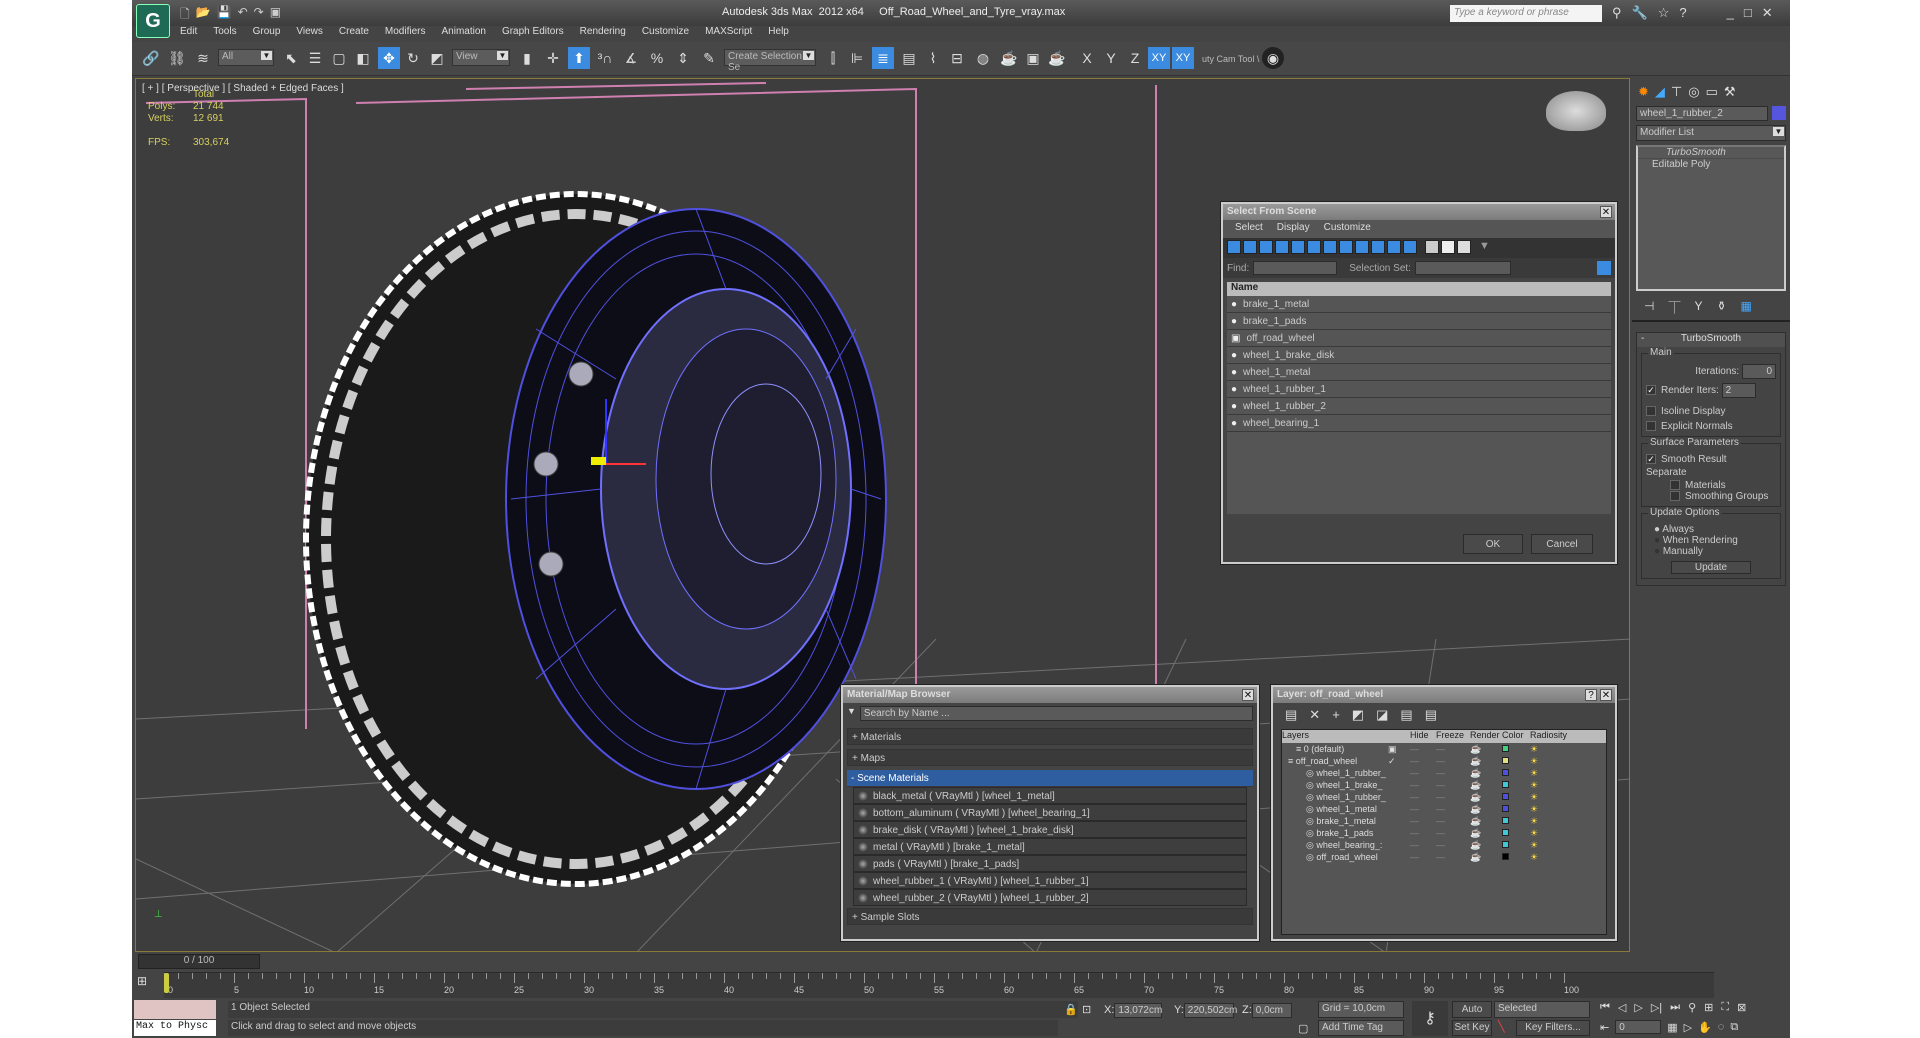 Image resolution: width=1920 pixels, height=1038 pixels. I want to click on menu-animation: Animation, so click(463, 31).